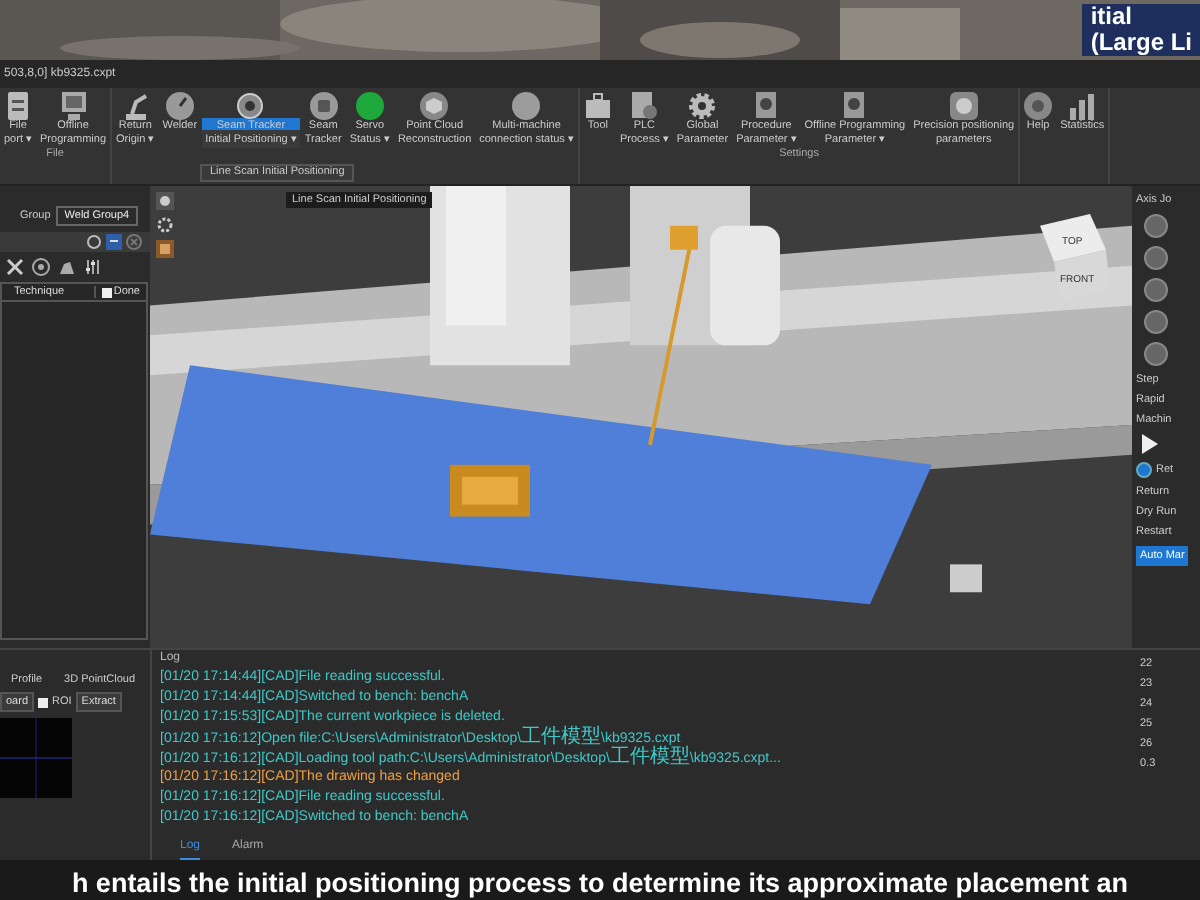  Describe the element at coordinates (73, 105) in the screenshot. I see `monitor-icon` at that location.